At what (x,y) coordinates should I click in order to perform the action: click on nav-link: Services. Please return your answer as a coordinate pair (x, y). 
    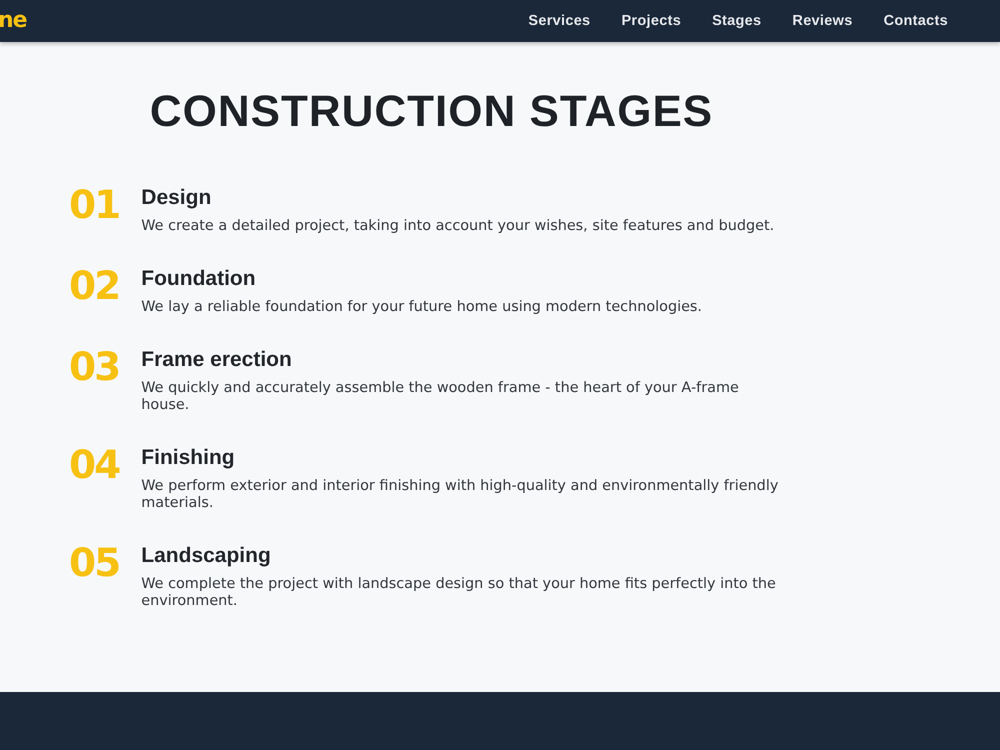
    Looking at the image, I should click on (559, 21).